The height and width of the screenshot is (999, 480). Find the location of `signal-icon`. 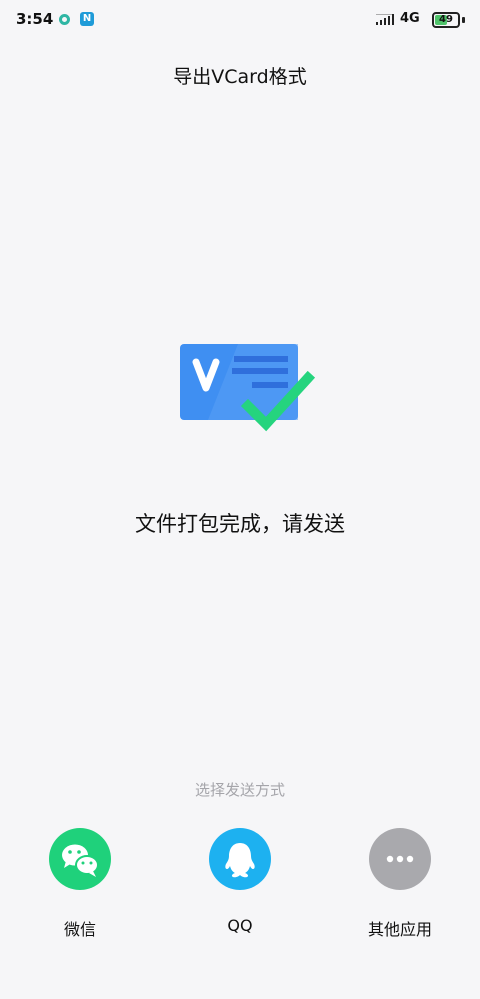

signal-icon is located at coordinates (385, 19).